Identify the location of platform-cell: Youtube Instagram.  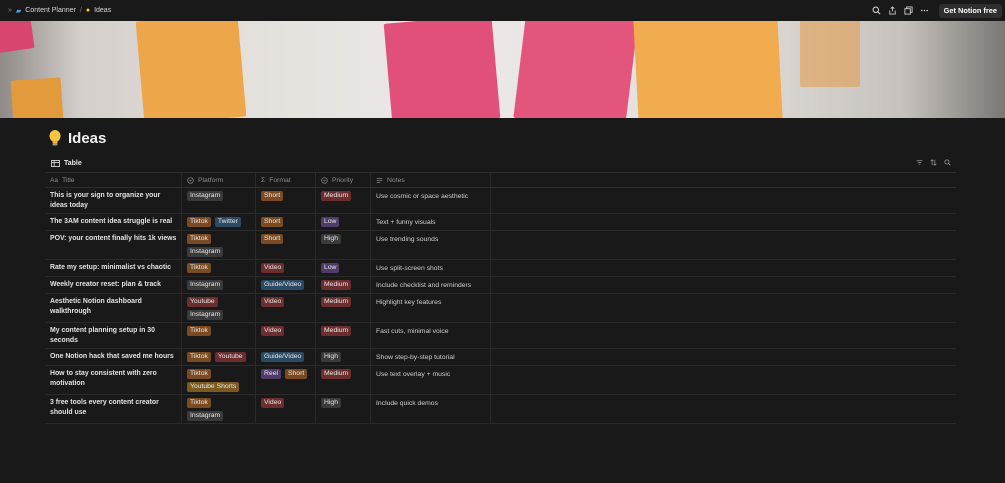
(219, 308).